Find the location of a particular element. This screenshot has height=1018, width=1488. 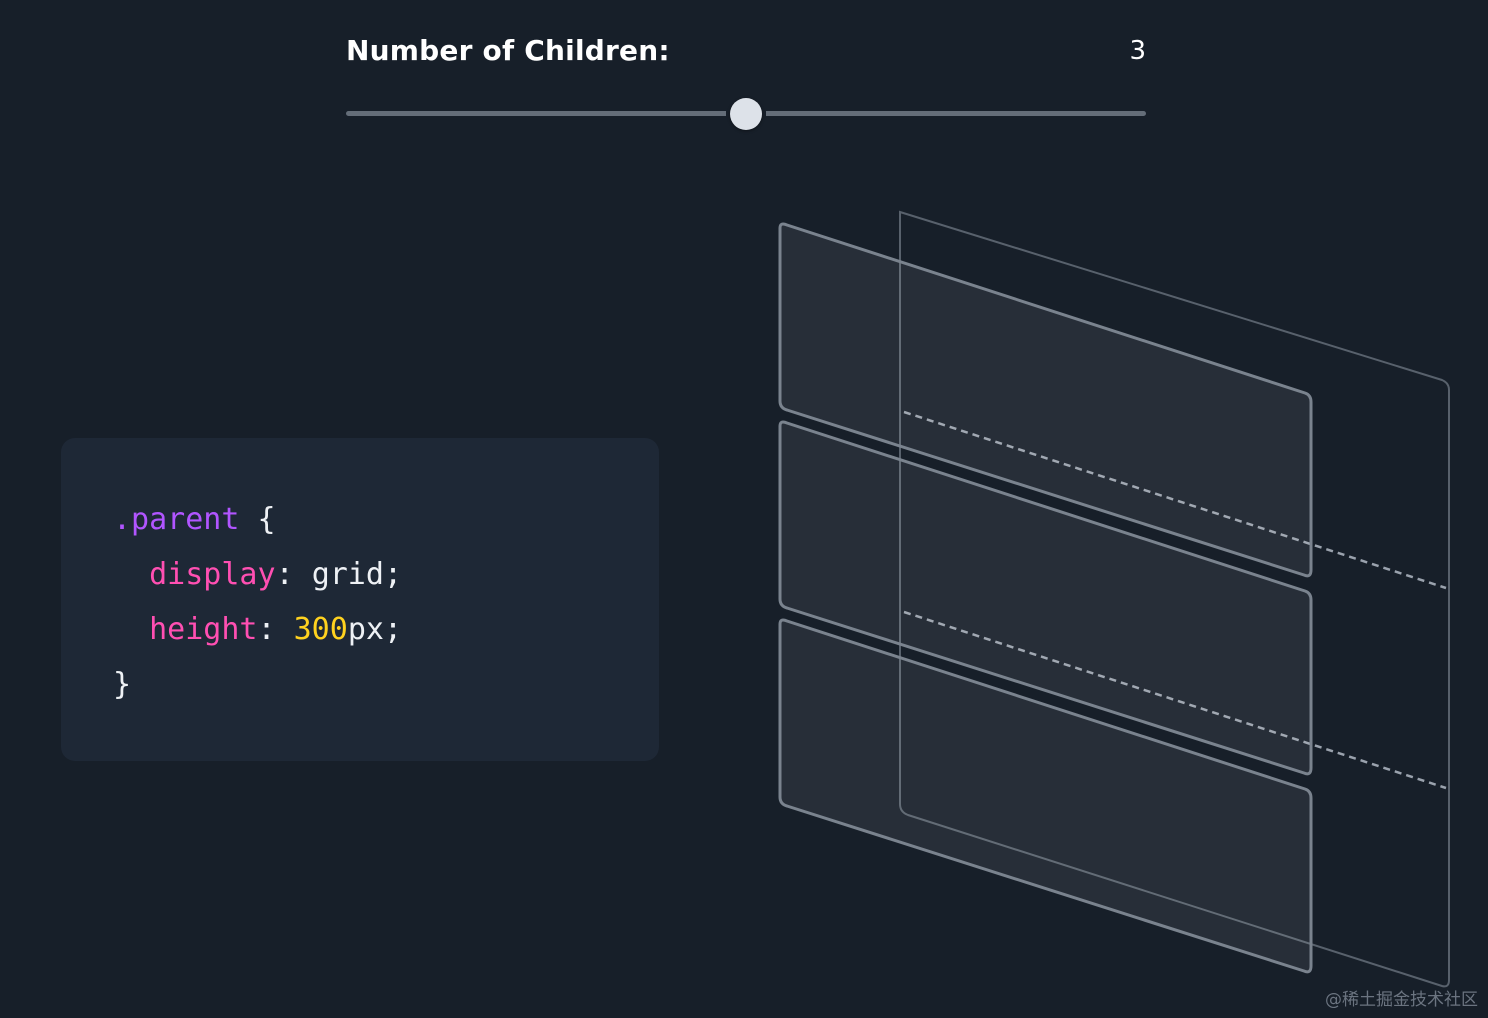

code-value-height-number: 300 is located at coordinates (320, 629).